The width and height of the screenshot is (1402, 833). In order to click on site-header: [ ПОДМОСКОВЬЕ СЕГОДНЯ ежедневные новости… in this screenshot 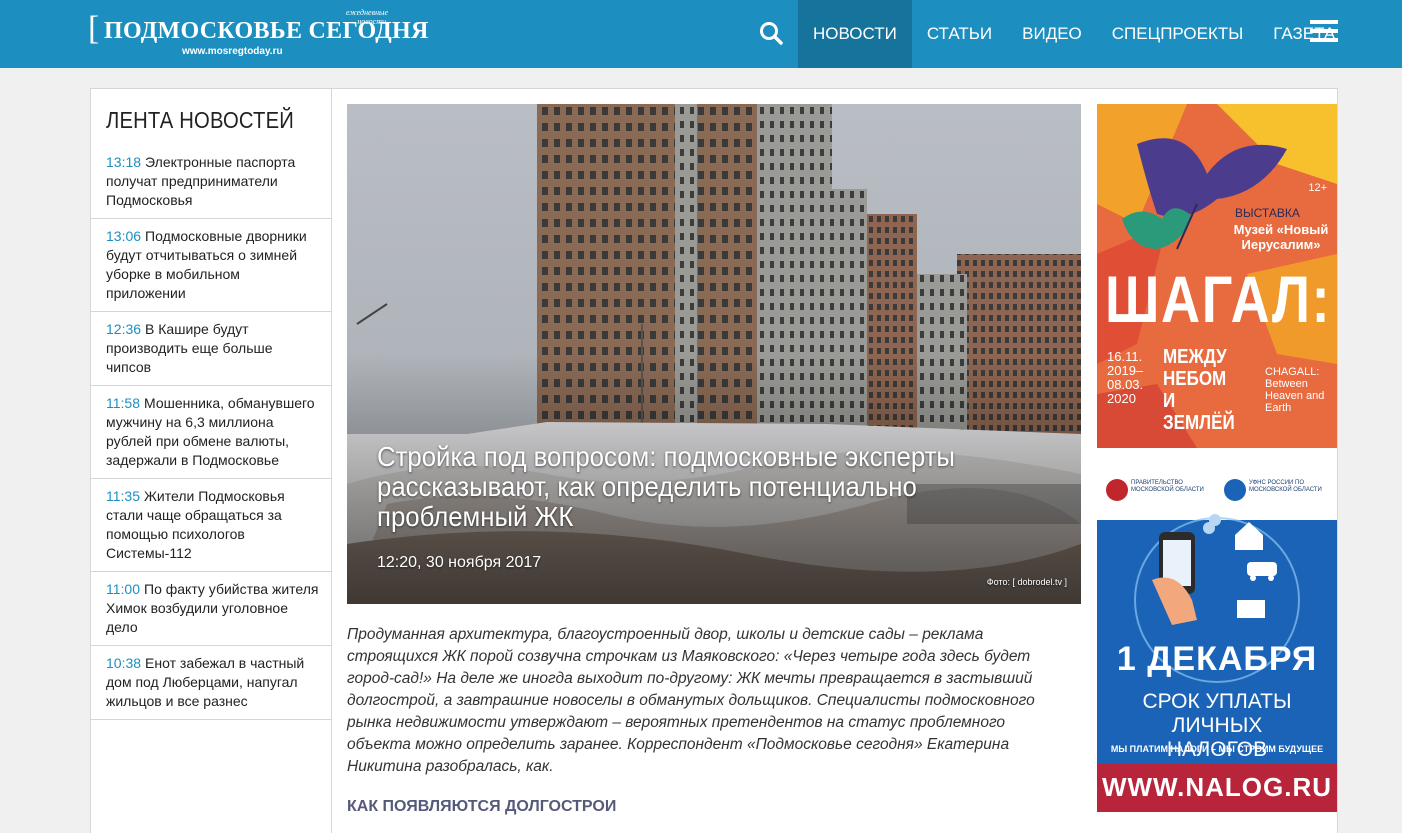, I will do `click(701, 34)`.